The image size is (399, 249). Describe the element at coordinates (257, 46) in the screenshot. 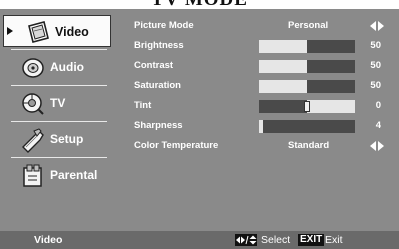

I see `setting-brightness: Brightness 50` at that location.